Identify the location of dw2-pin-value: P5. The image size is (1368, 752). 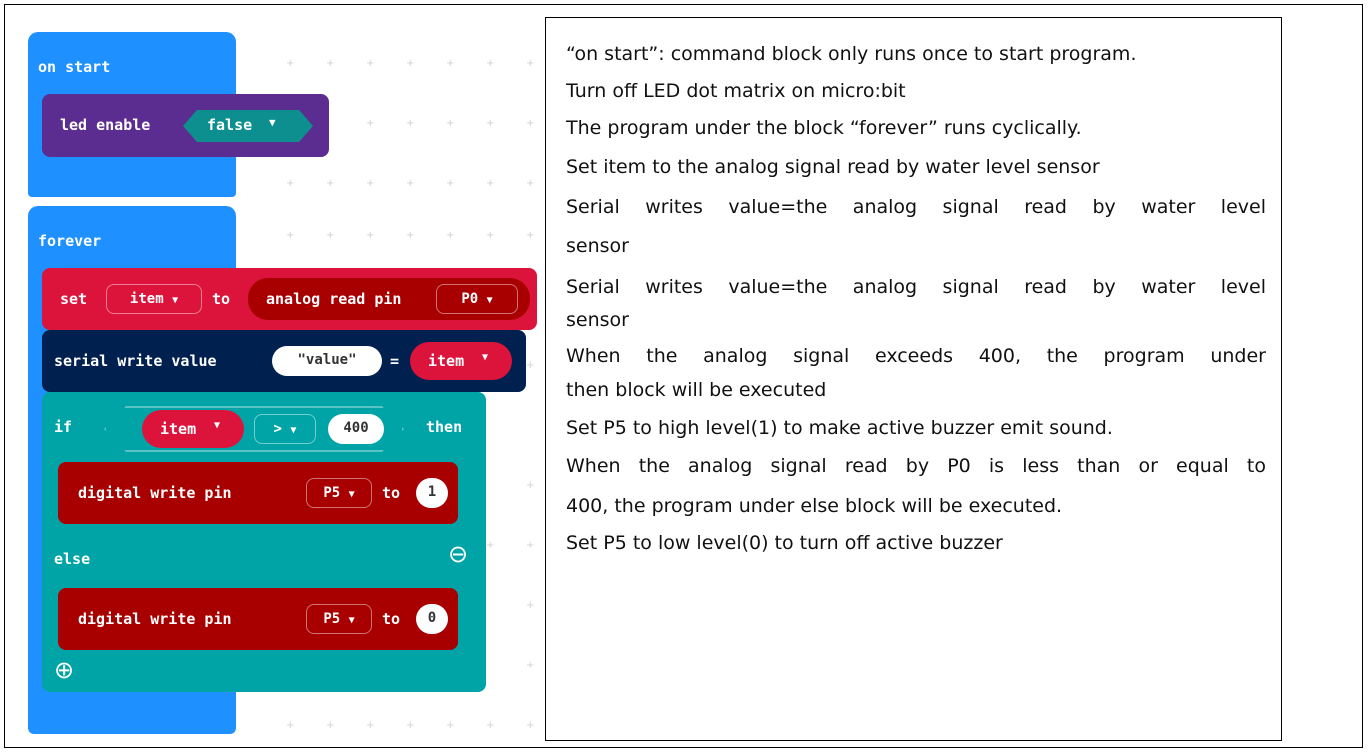
(332, 619).